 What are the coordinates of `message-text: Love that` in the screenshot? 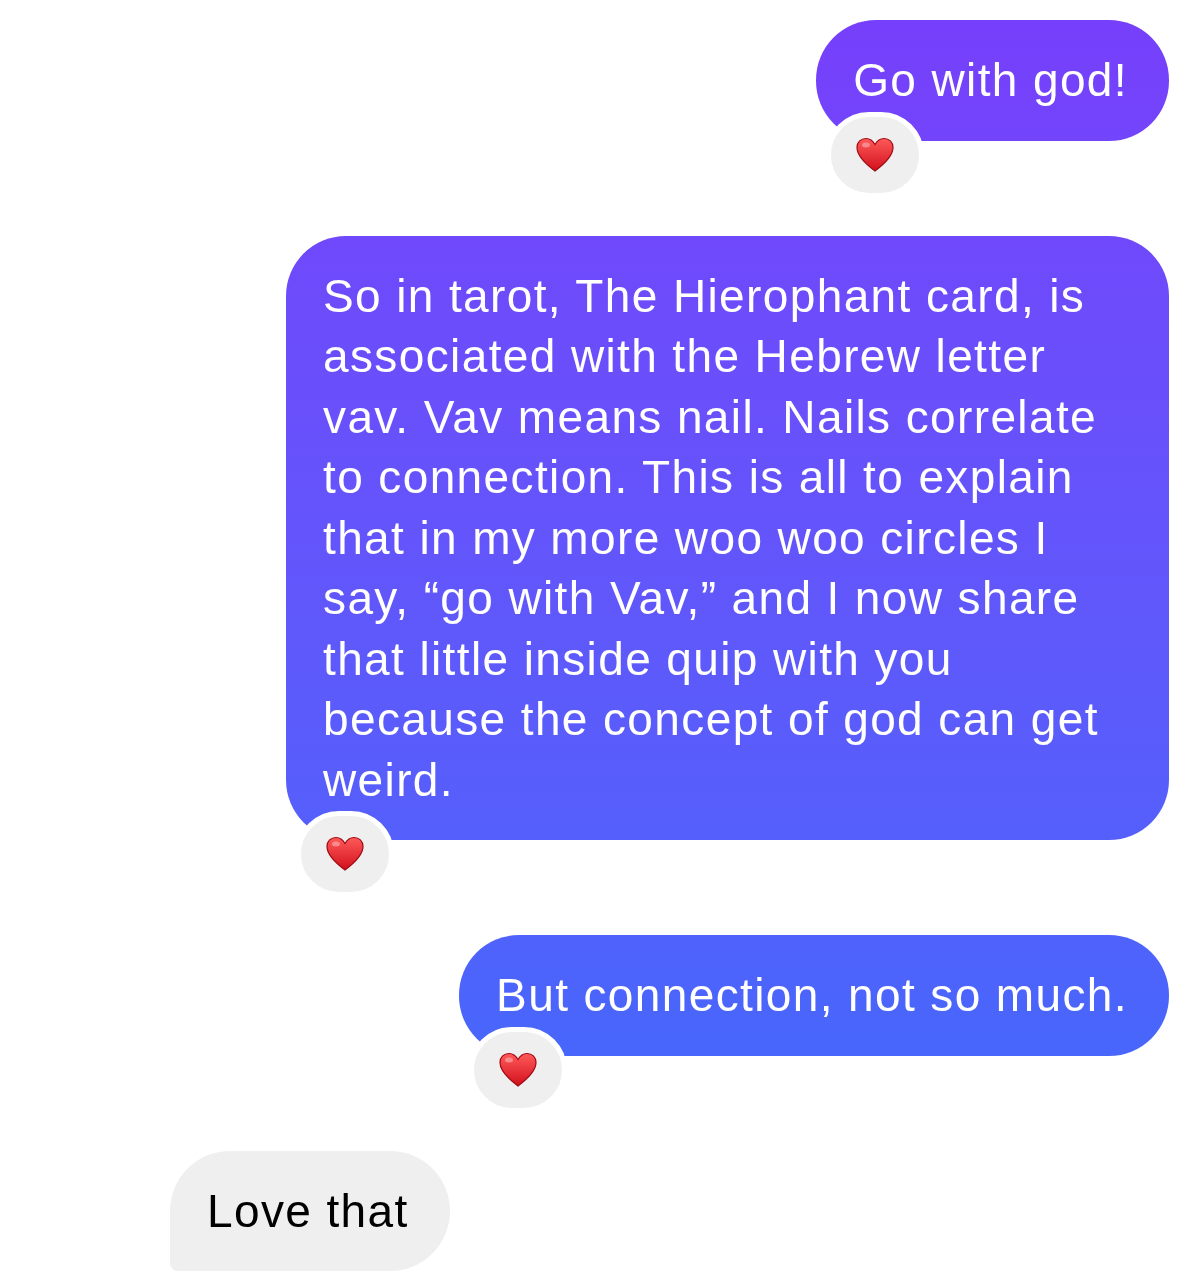 It's located at (308, 1211).